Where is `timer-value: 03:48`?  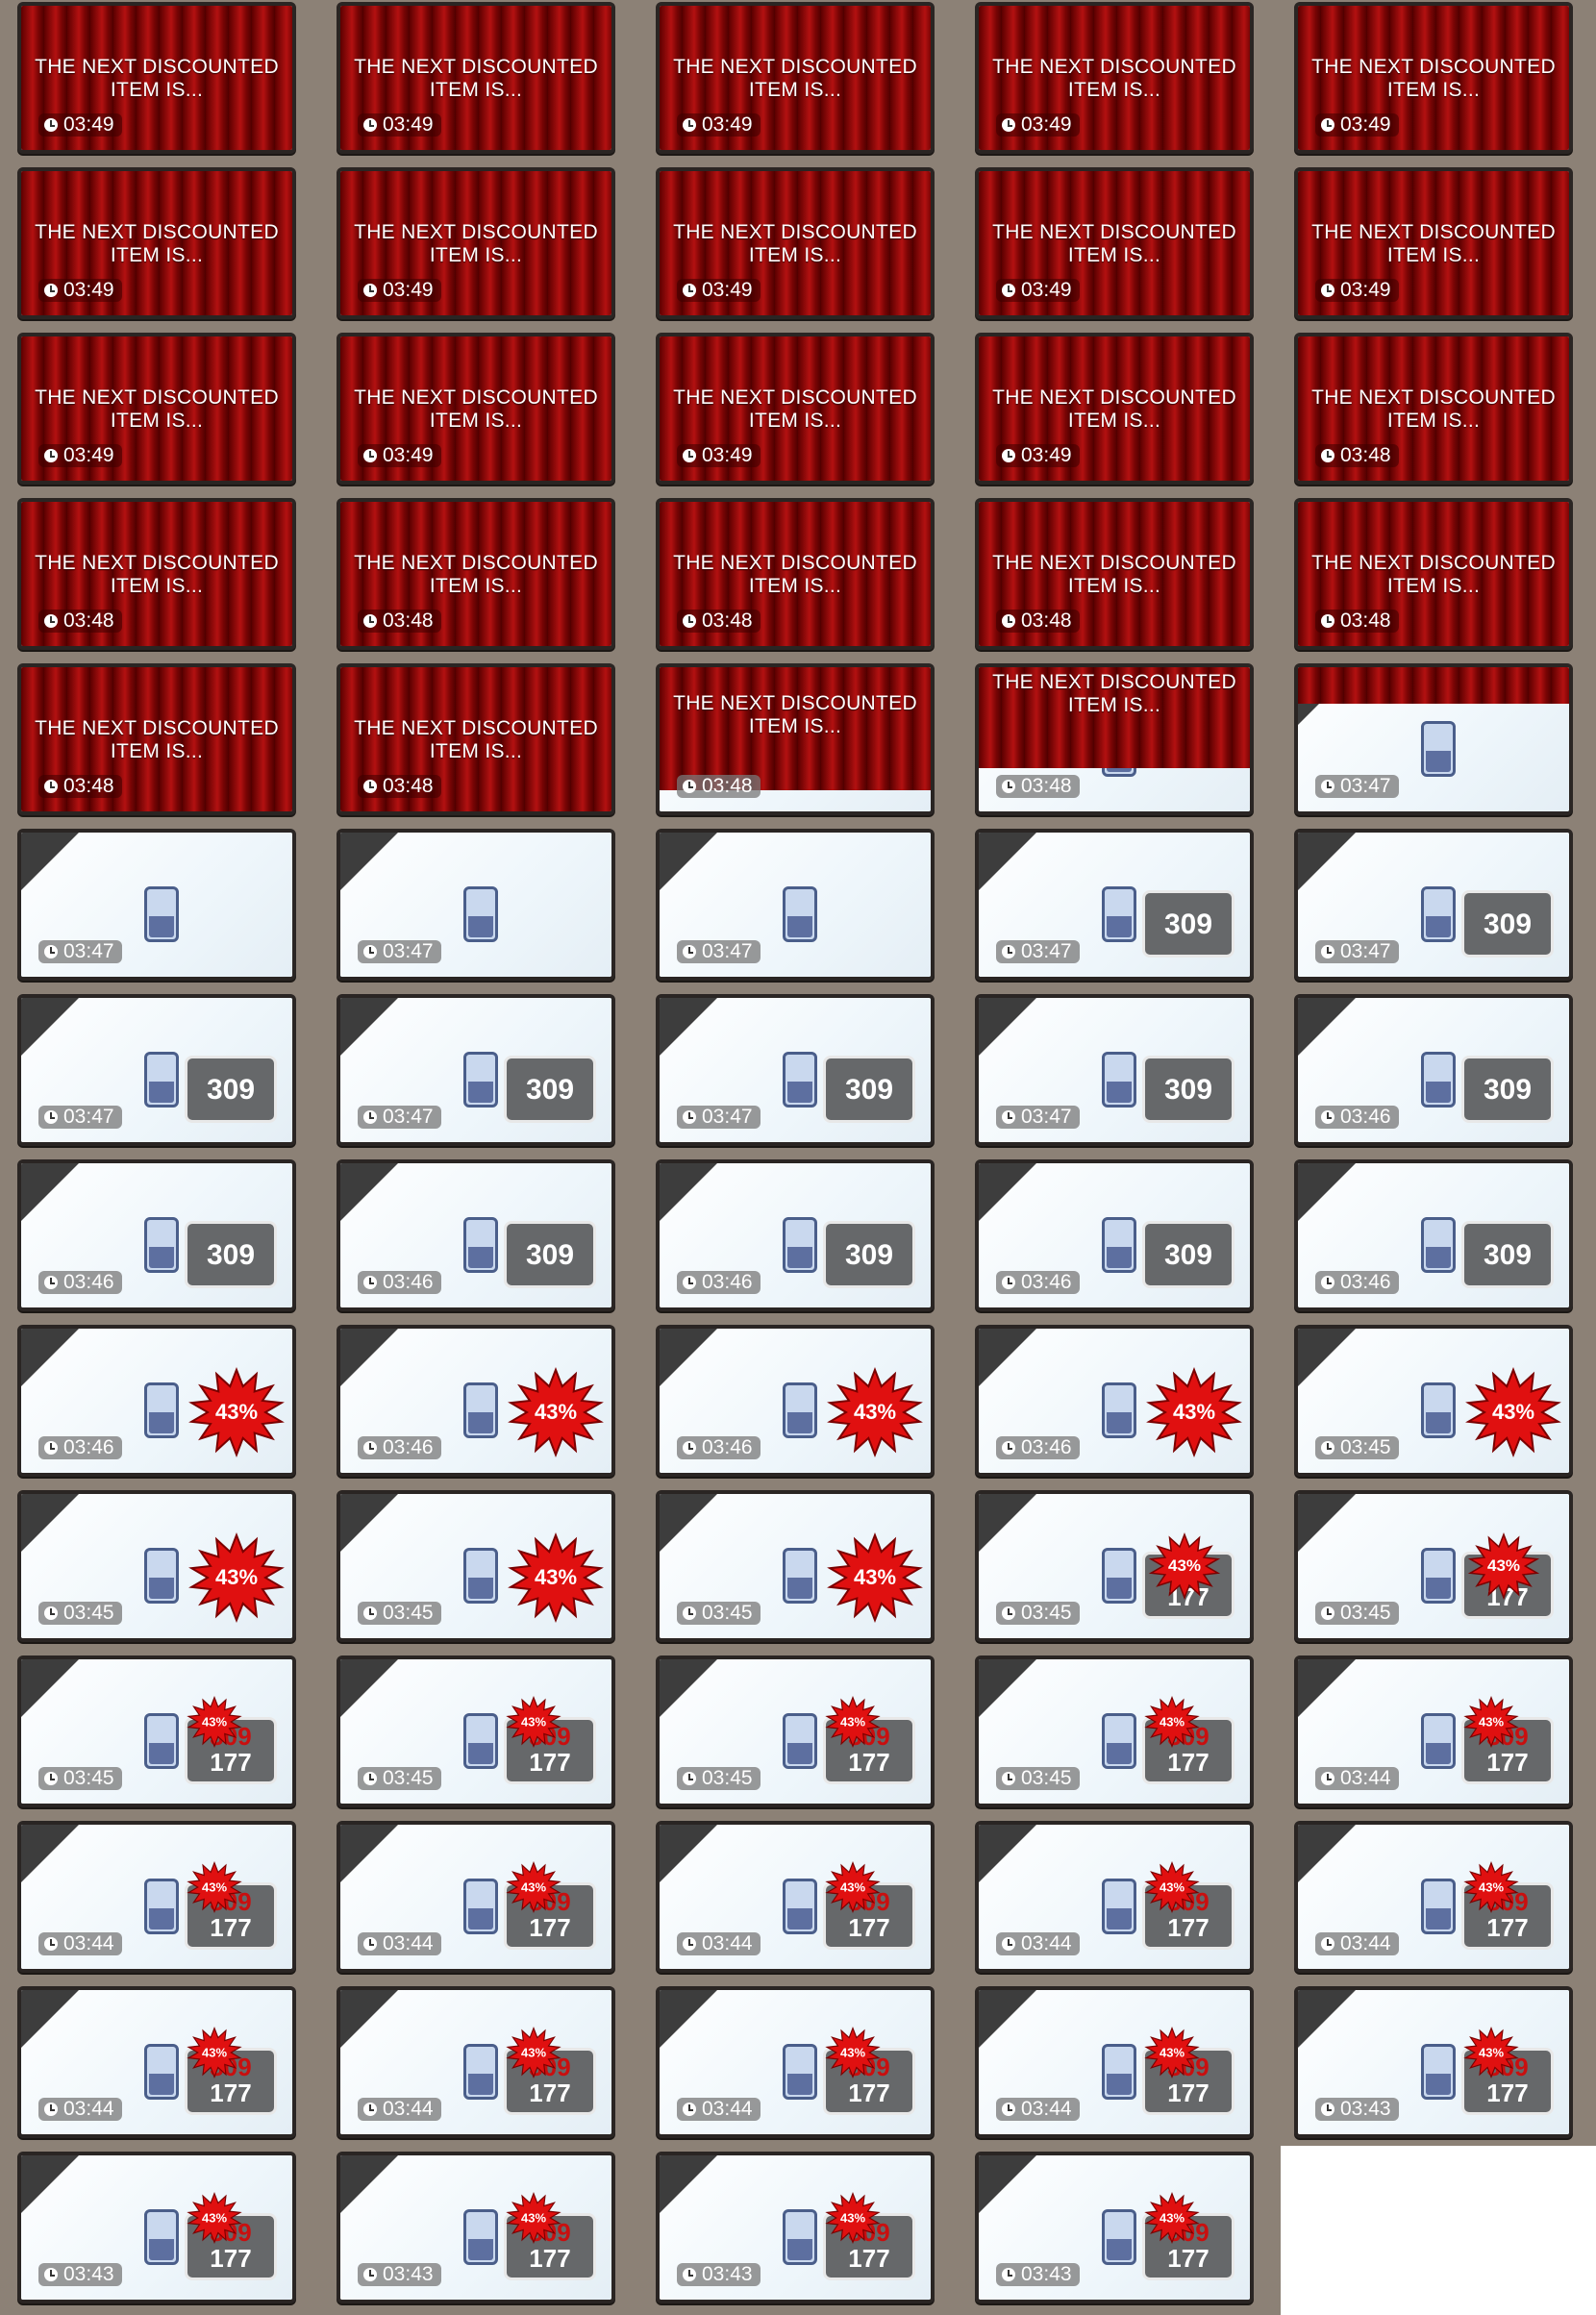 timer-value: 03:48 is located at coordinates (1046, 621).